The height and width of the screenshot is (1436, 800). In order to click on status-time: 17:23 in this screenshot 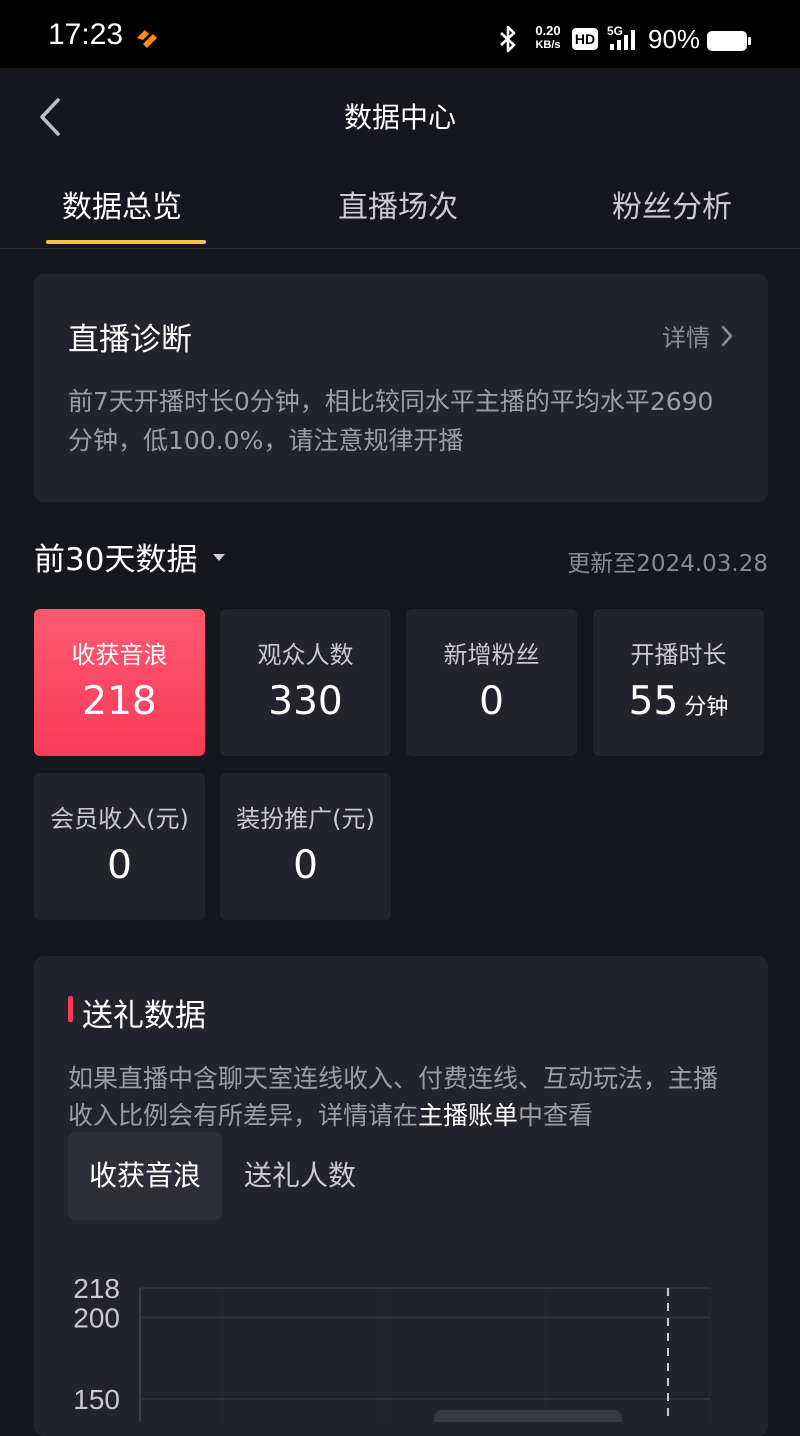, I will do `click(86, 34)`.